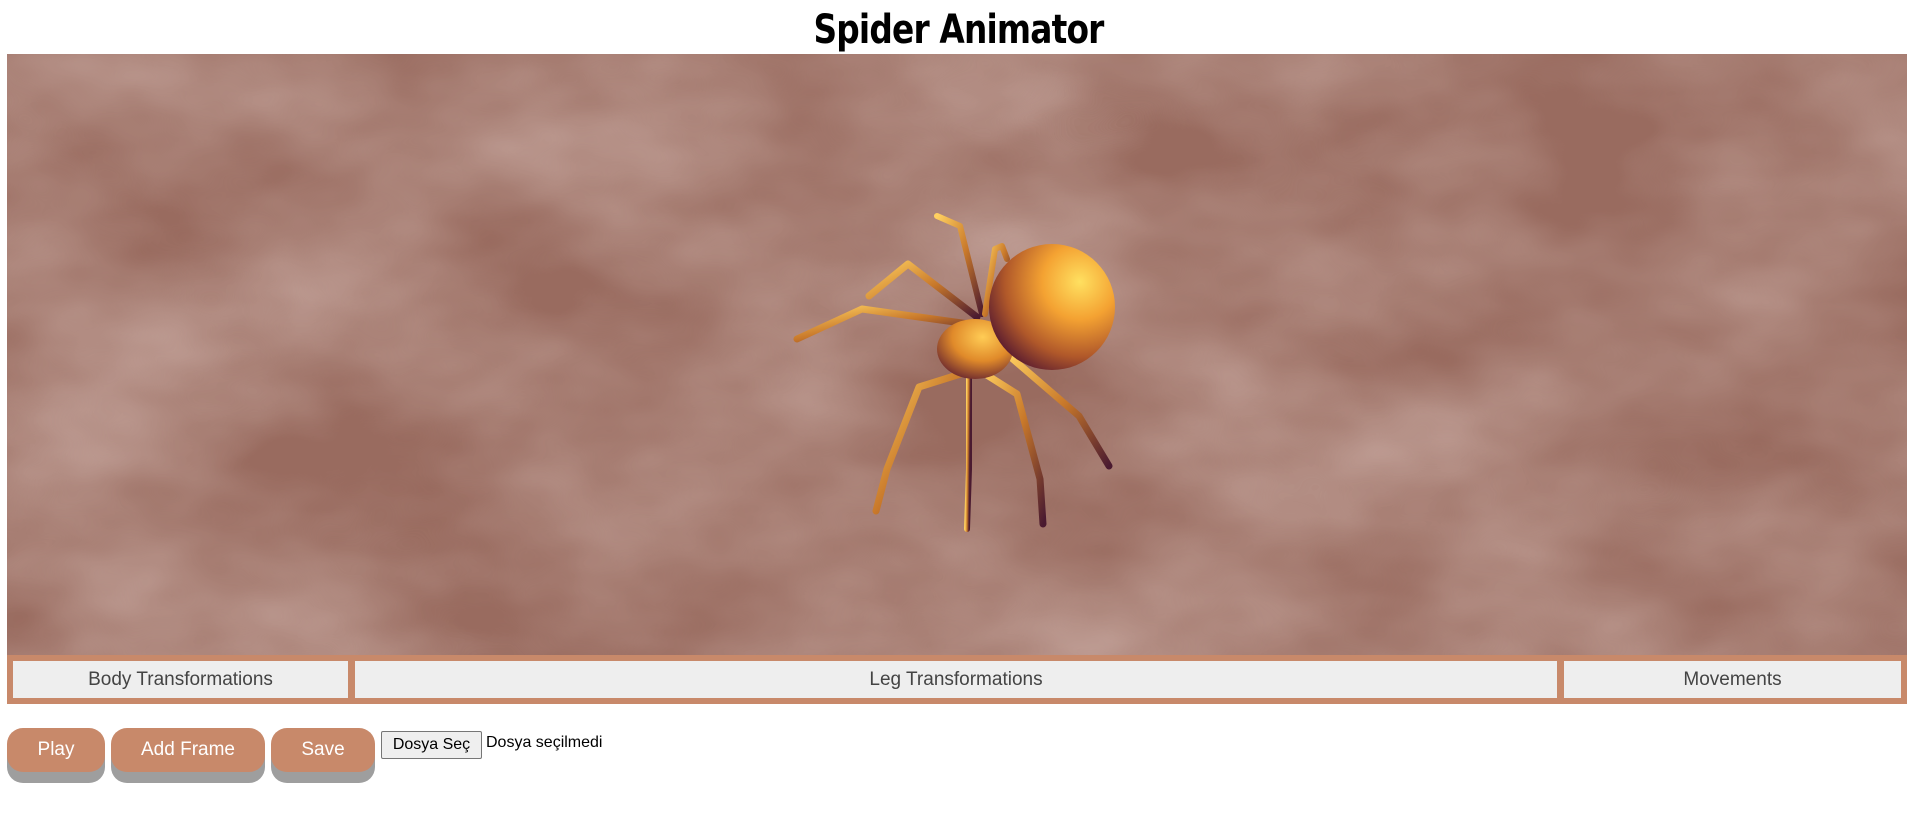 The width and height of the screenshot is (1917, 820). Describe the element at coordinates (56, 750) in the screenshot. I see `play-button: Play` at that location.